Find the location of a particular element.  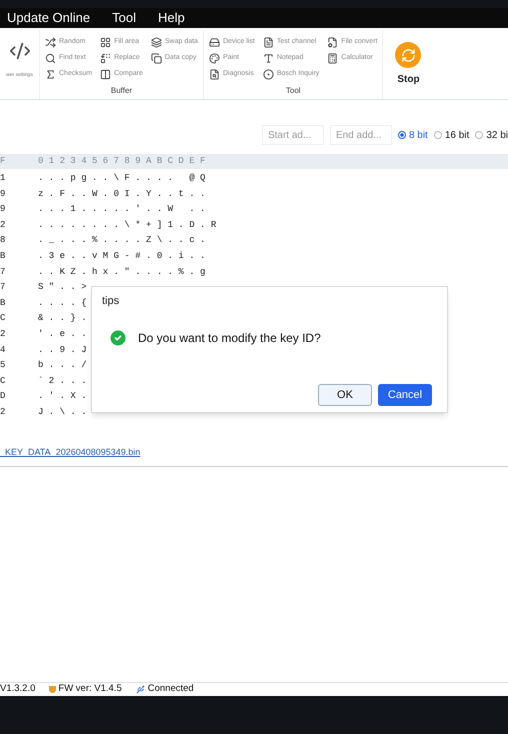

ascii-text: J . \ . . is located at coordinates (62, 412).